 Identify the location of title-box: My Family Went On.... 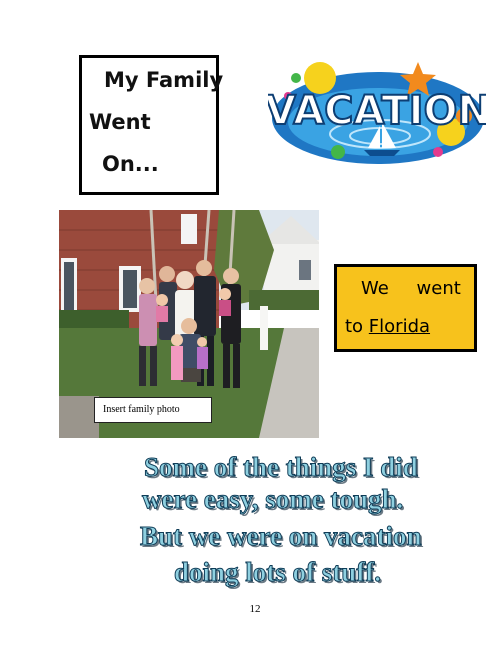
(151, 125).